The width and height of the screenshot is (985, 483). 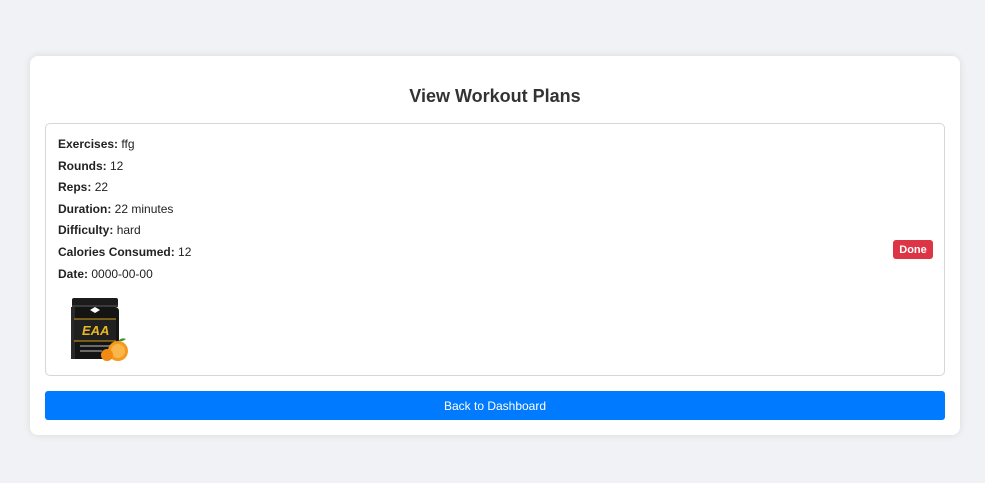 I want to click on field-label: Difficulty:, so click(x=86, y=230).